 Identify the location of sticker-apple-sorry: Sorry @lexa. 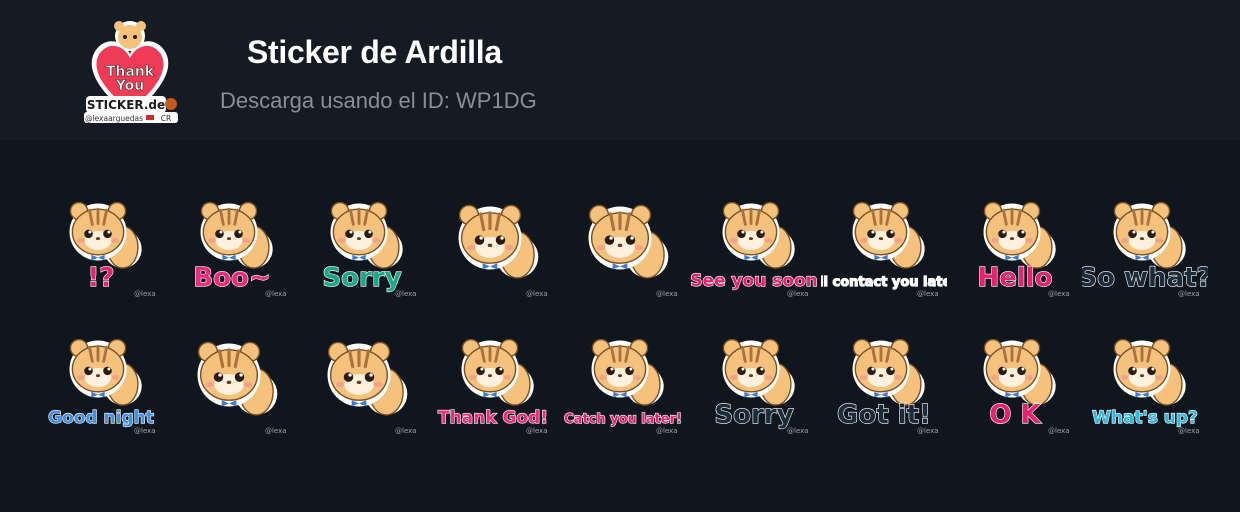
(754, 375).